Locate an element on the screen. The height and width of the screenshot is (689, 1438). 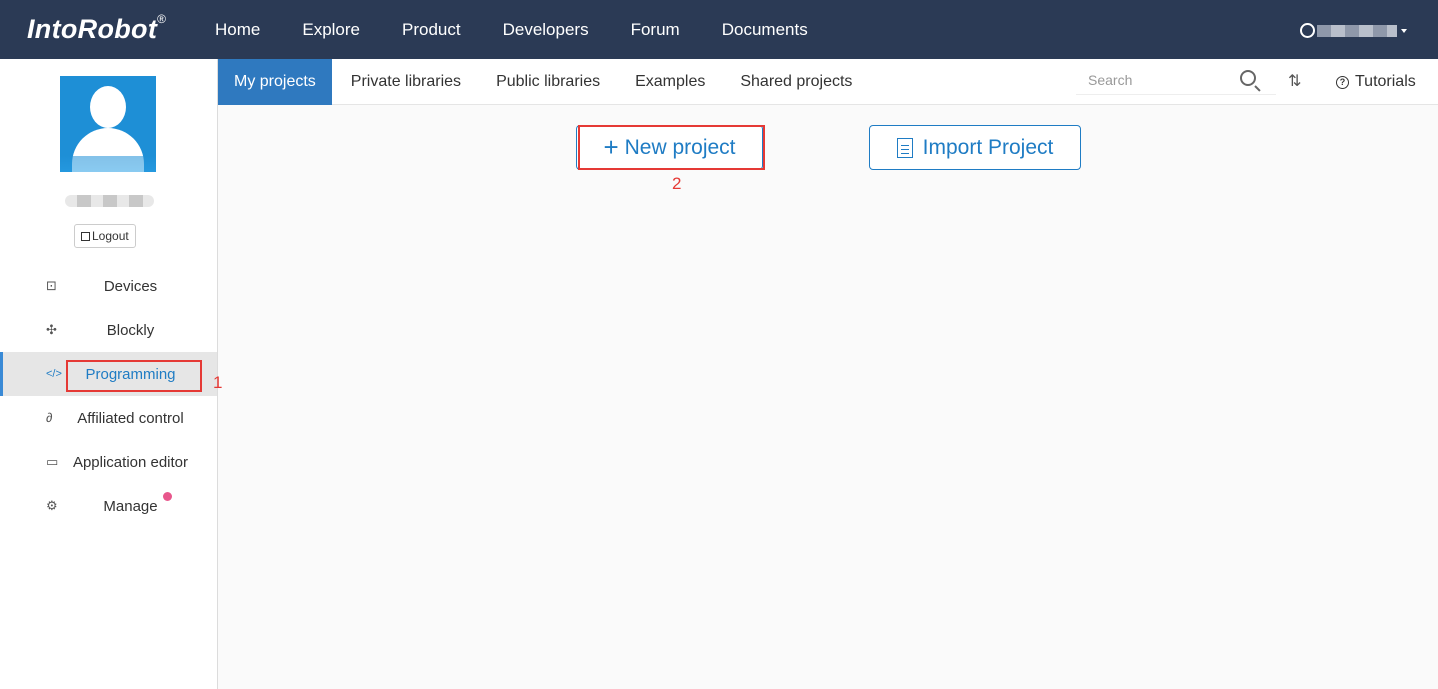
user-menu is located at coordinates (1353, 30).